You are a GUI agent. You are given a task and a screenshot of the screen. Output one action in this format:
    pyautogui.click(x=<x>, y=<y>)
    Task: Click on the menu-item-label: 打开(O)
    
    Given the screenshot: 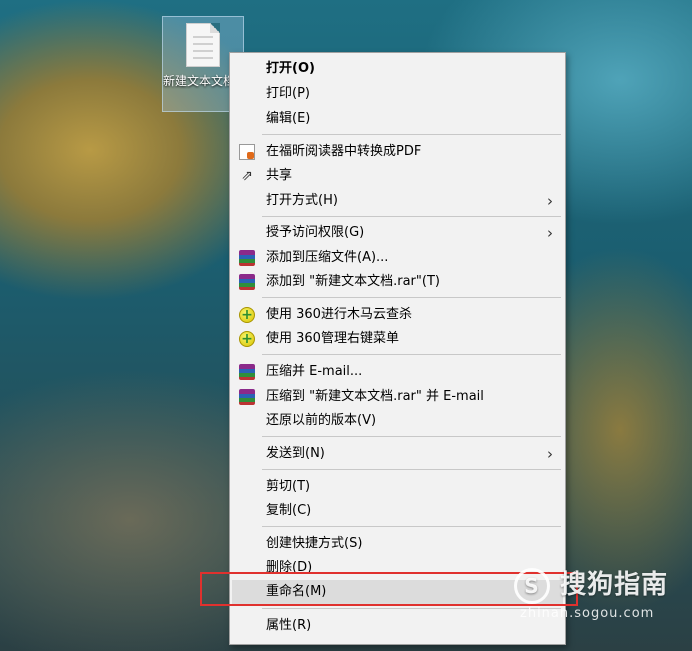 What is the action you would take?
    pyautogui.click(x=290, y=68)
    